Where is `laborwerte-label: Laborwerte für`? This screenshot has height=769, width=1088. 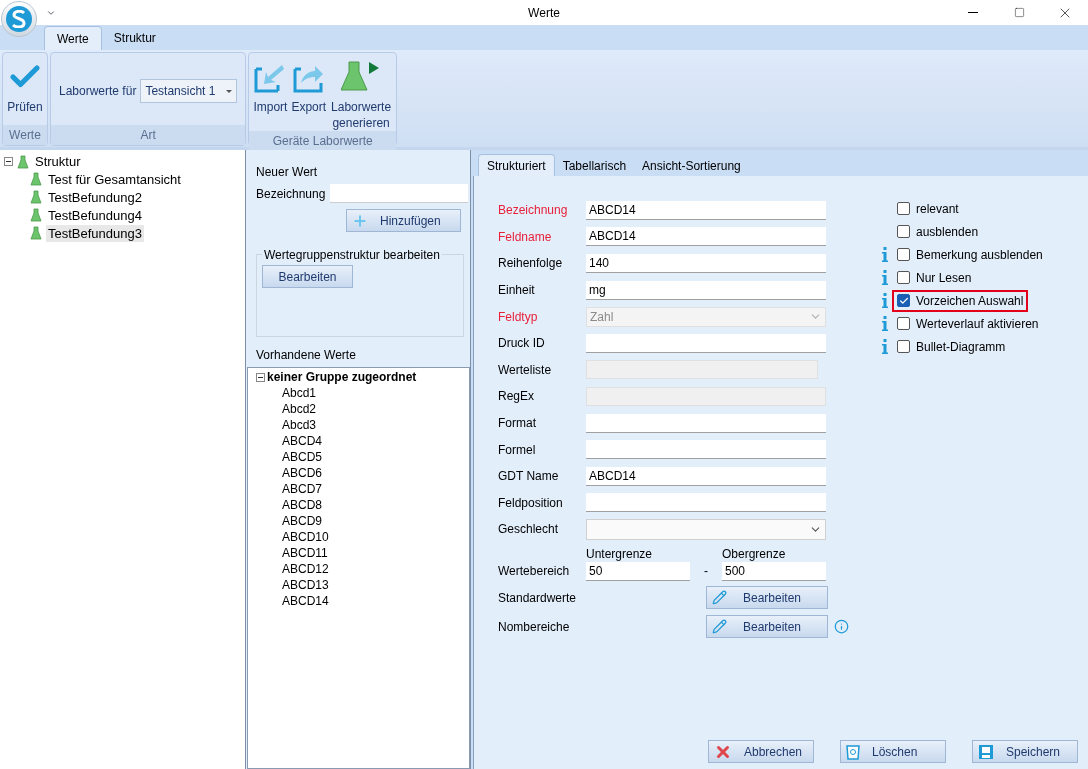 laborwerte-label: Laborwerte für is located at coordinates (98, 91).